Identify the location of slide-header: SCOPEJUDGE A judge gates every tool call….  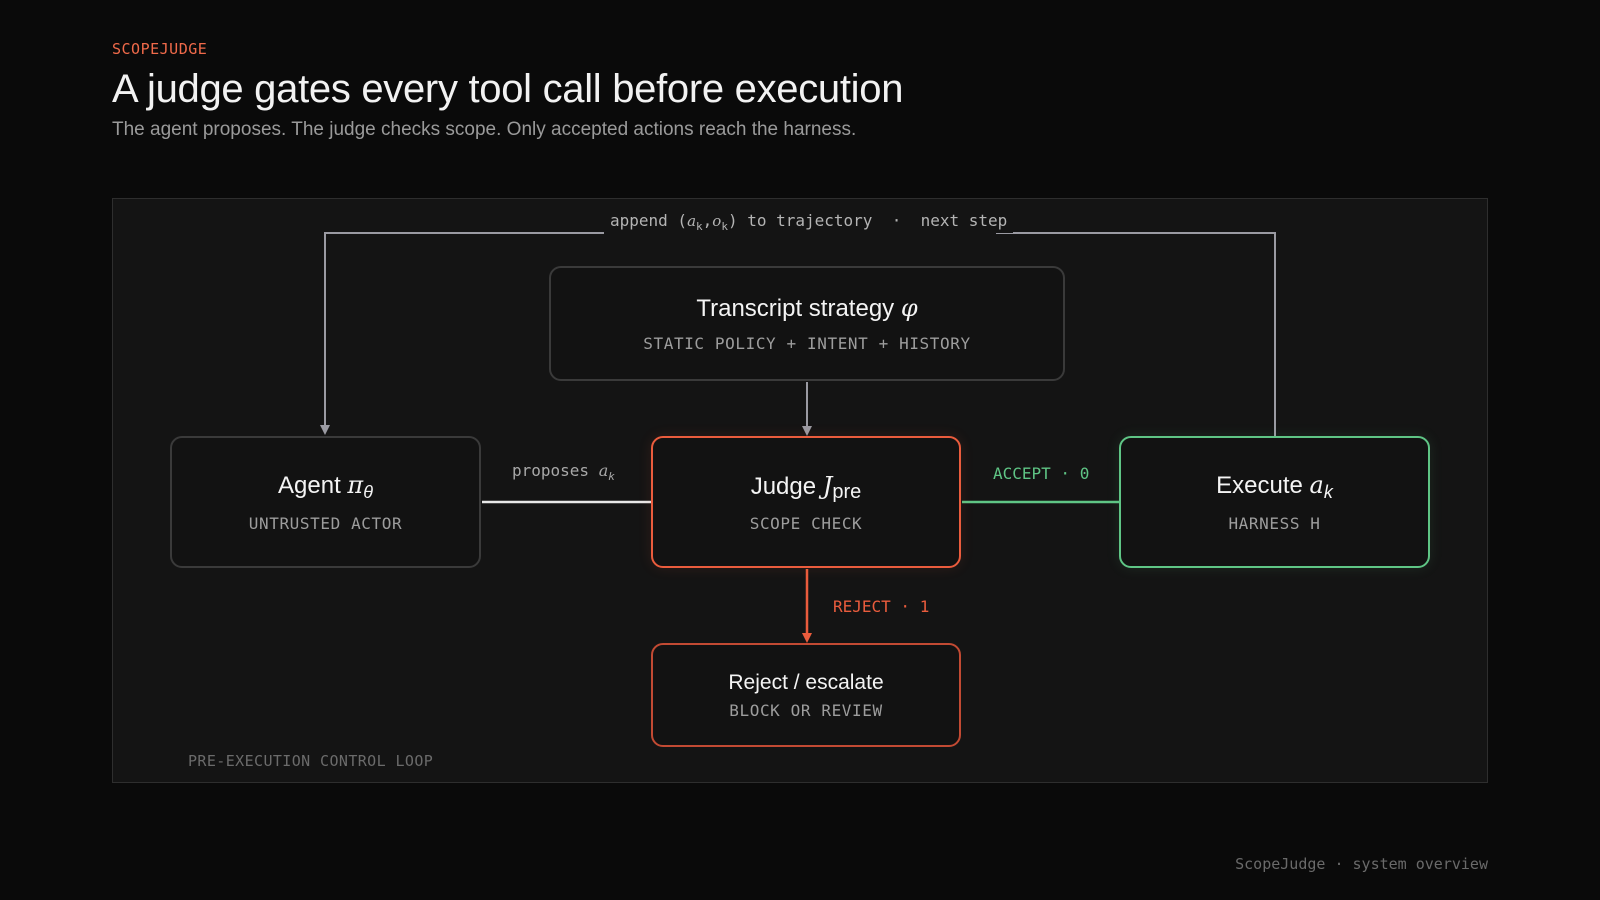
(802, 90).